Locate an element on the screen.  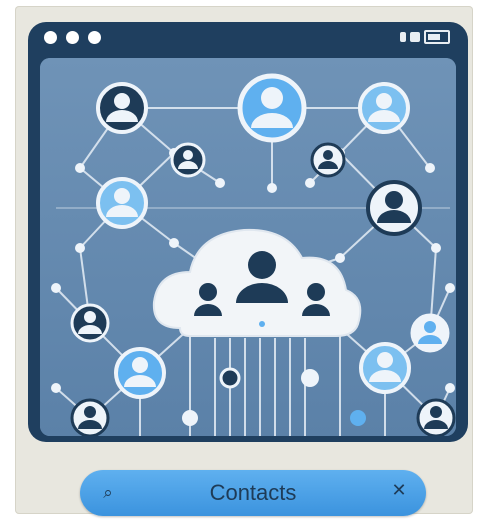
search-bar-label: Contacts is located at coordinates (253, 492).